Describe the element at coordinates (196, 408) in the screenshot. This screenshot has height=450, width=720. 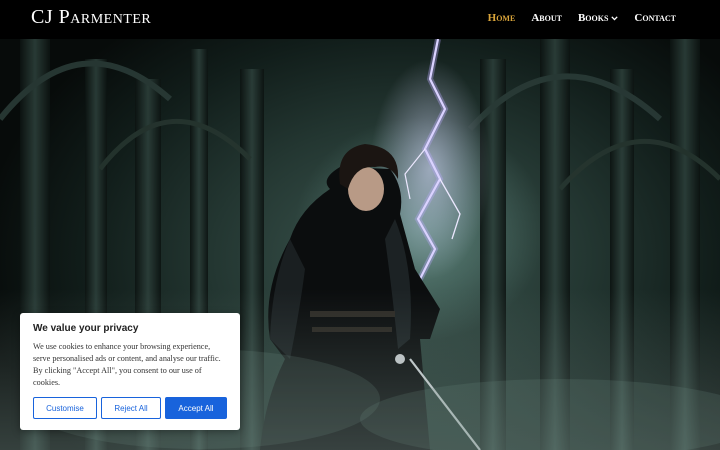
I see `accept-all-button: Accept All` at that location.